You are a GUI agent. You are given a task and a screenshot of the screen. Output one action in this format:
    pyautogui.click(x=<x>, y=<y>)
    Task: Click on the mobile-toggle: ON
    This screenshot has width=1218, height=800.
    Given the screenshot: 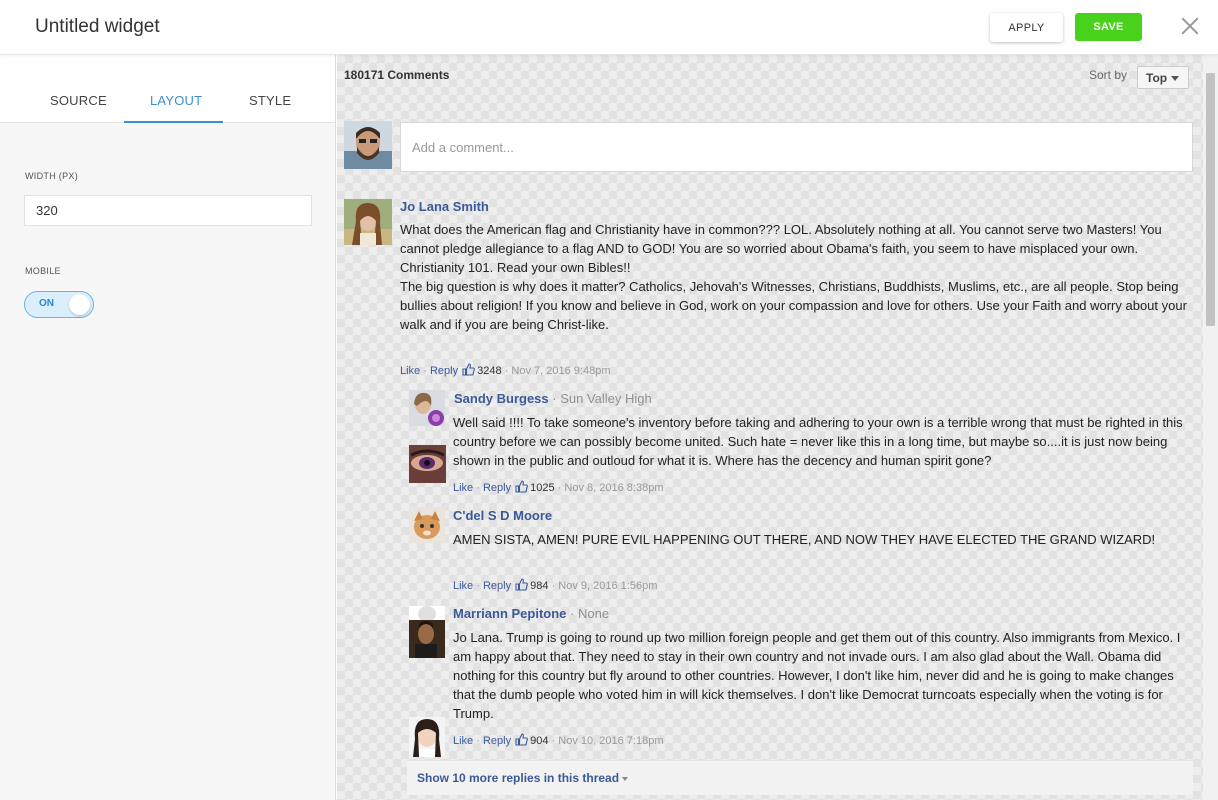 What is the action you would take?
    pyautogui.click(x=59, y=304)
    